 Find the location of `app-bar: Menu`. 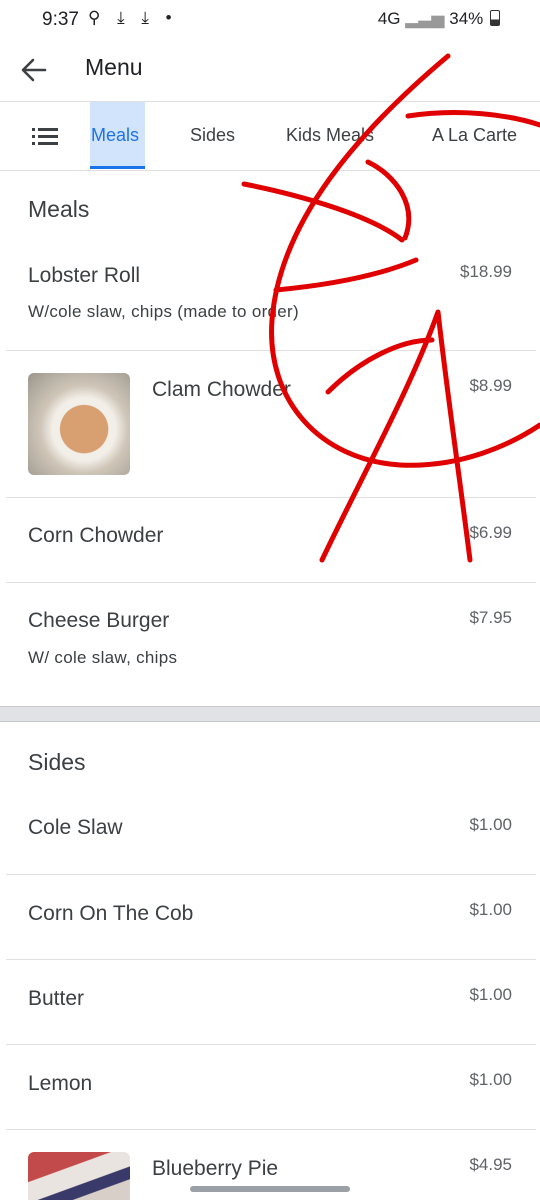

app-bar: Menu is located at coordinates (270, 70).